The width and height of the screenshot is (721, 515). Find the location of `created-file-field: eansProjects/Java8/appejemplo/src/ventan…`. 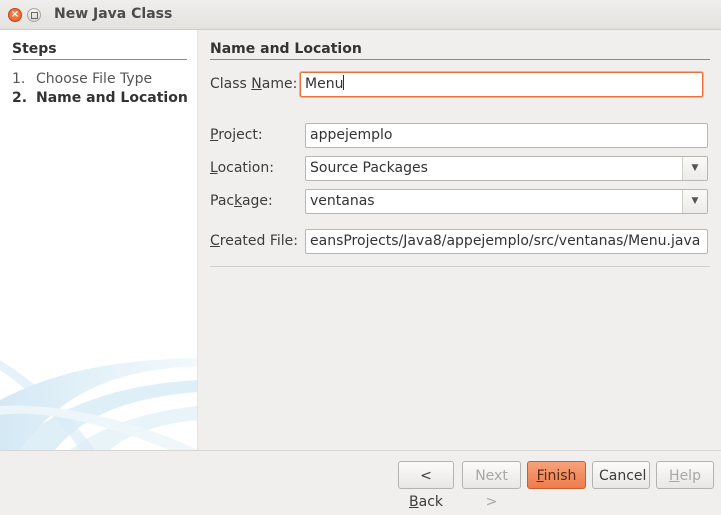

created-file-field: eansProjects/Java8/appejemplo/src/ventan… is located at coordinates (506, 241).